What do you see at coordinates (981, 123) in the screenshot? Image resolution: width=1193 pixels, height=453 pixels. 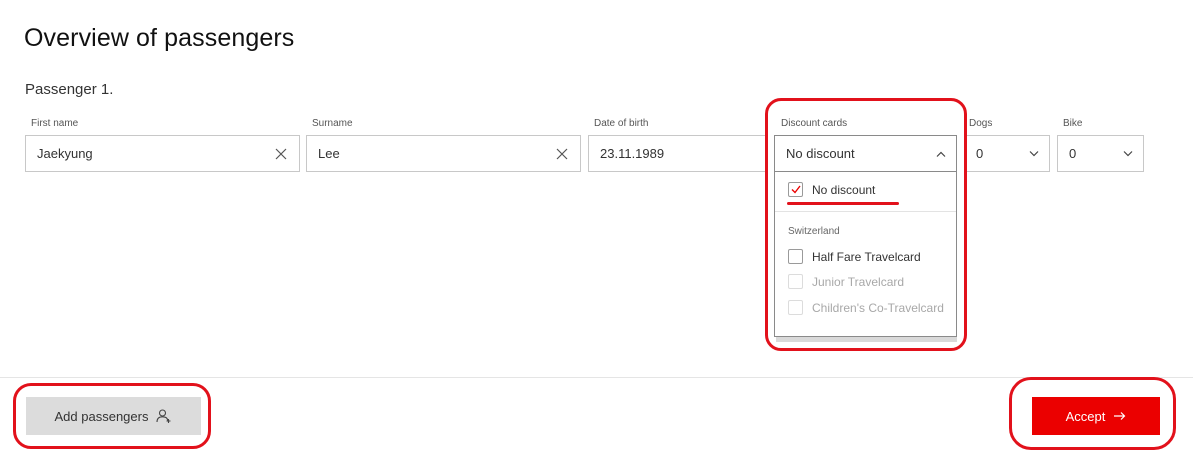 I see `dogs-label: Dogs` at bounding box center [981, 123].